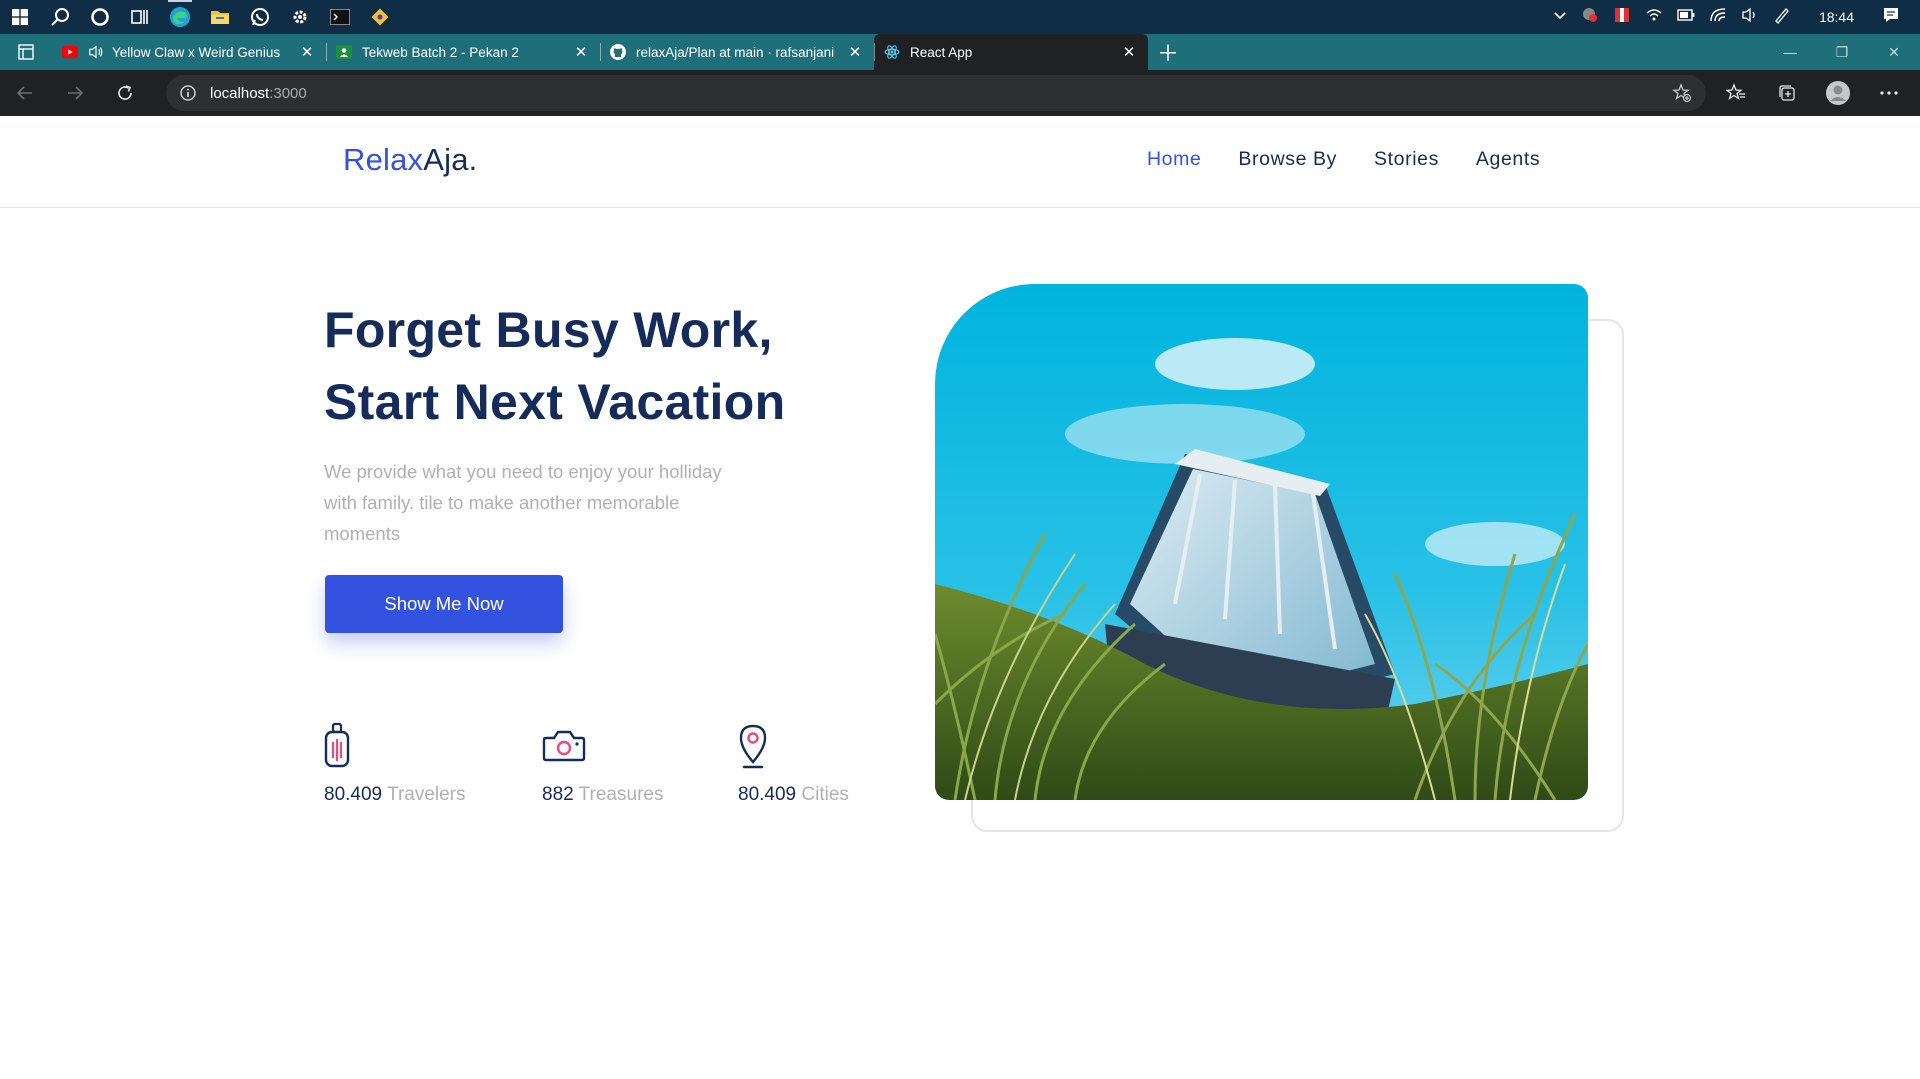 The height and width of the screenshot is (1079, 1920). I want to click on tab-github: relaxAja/Plan at main · rafsanjani ✕, so click(737, 52).